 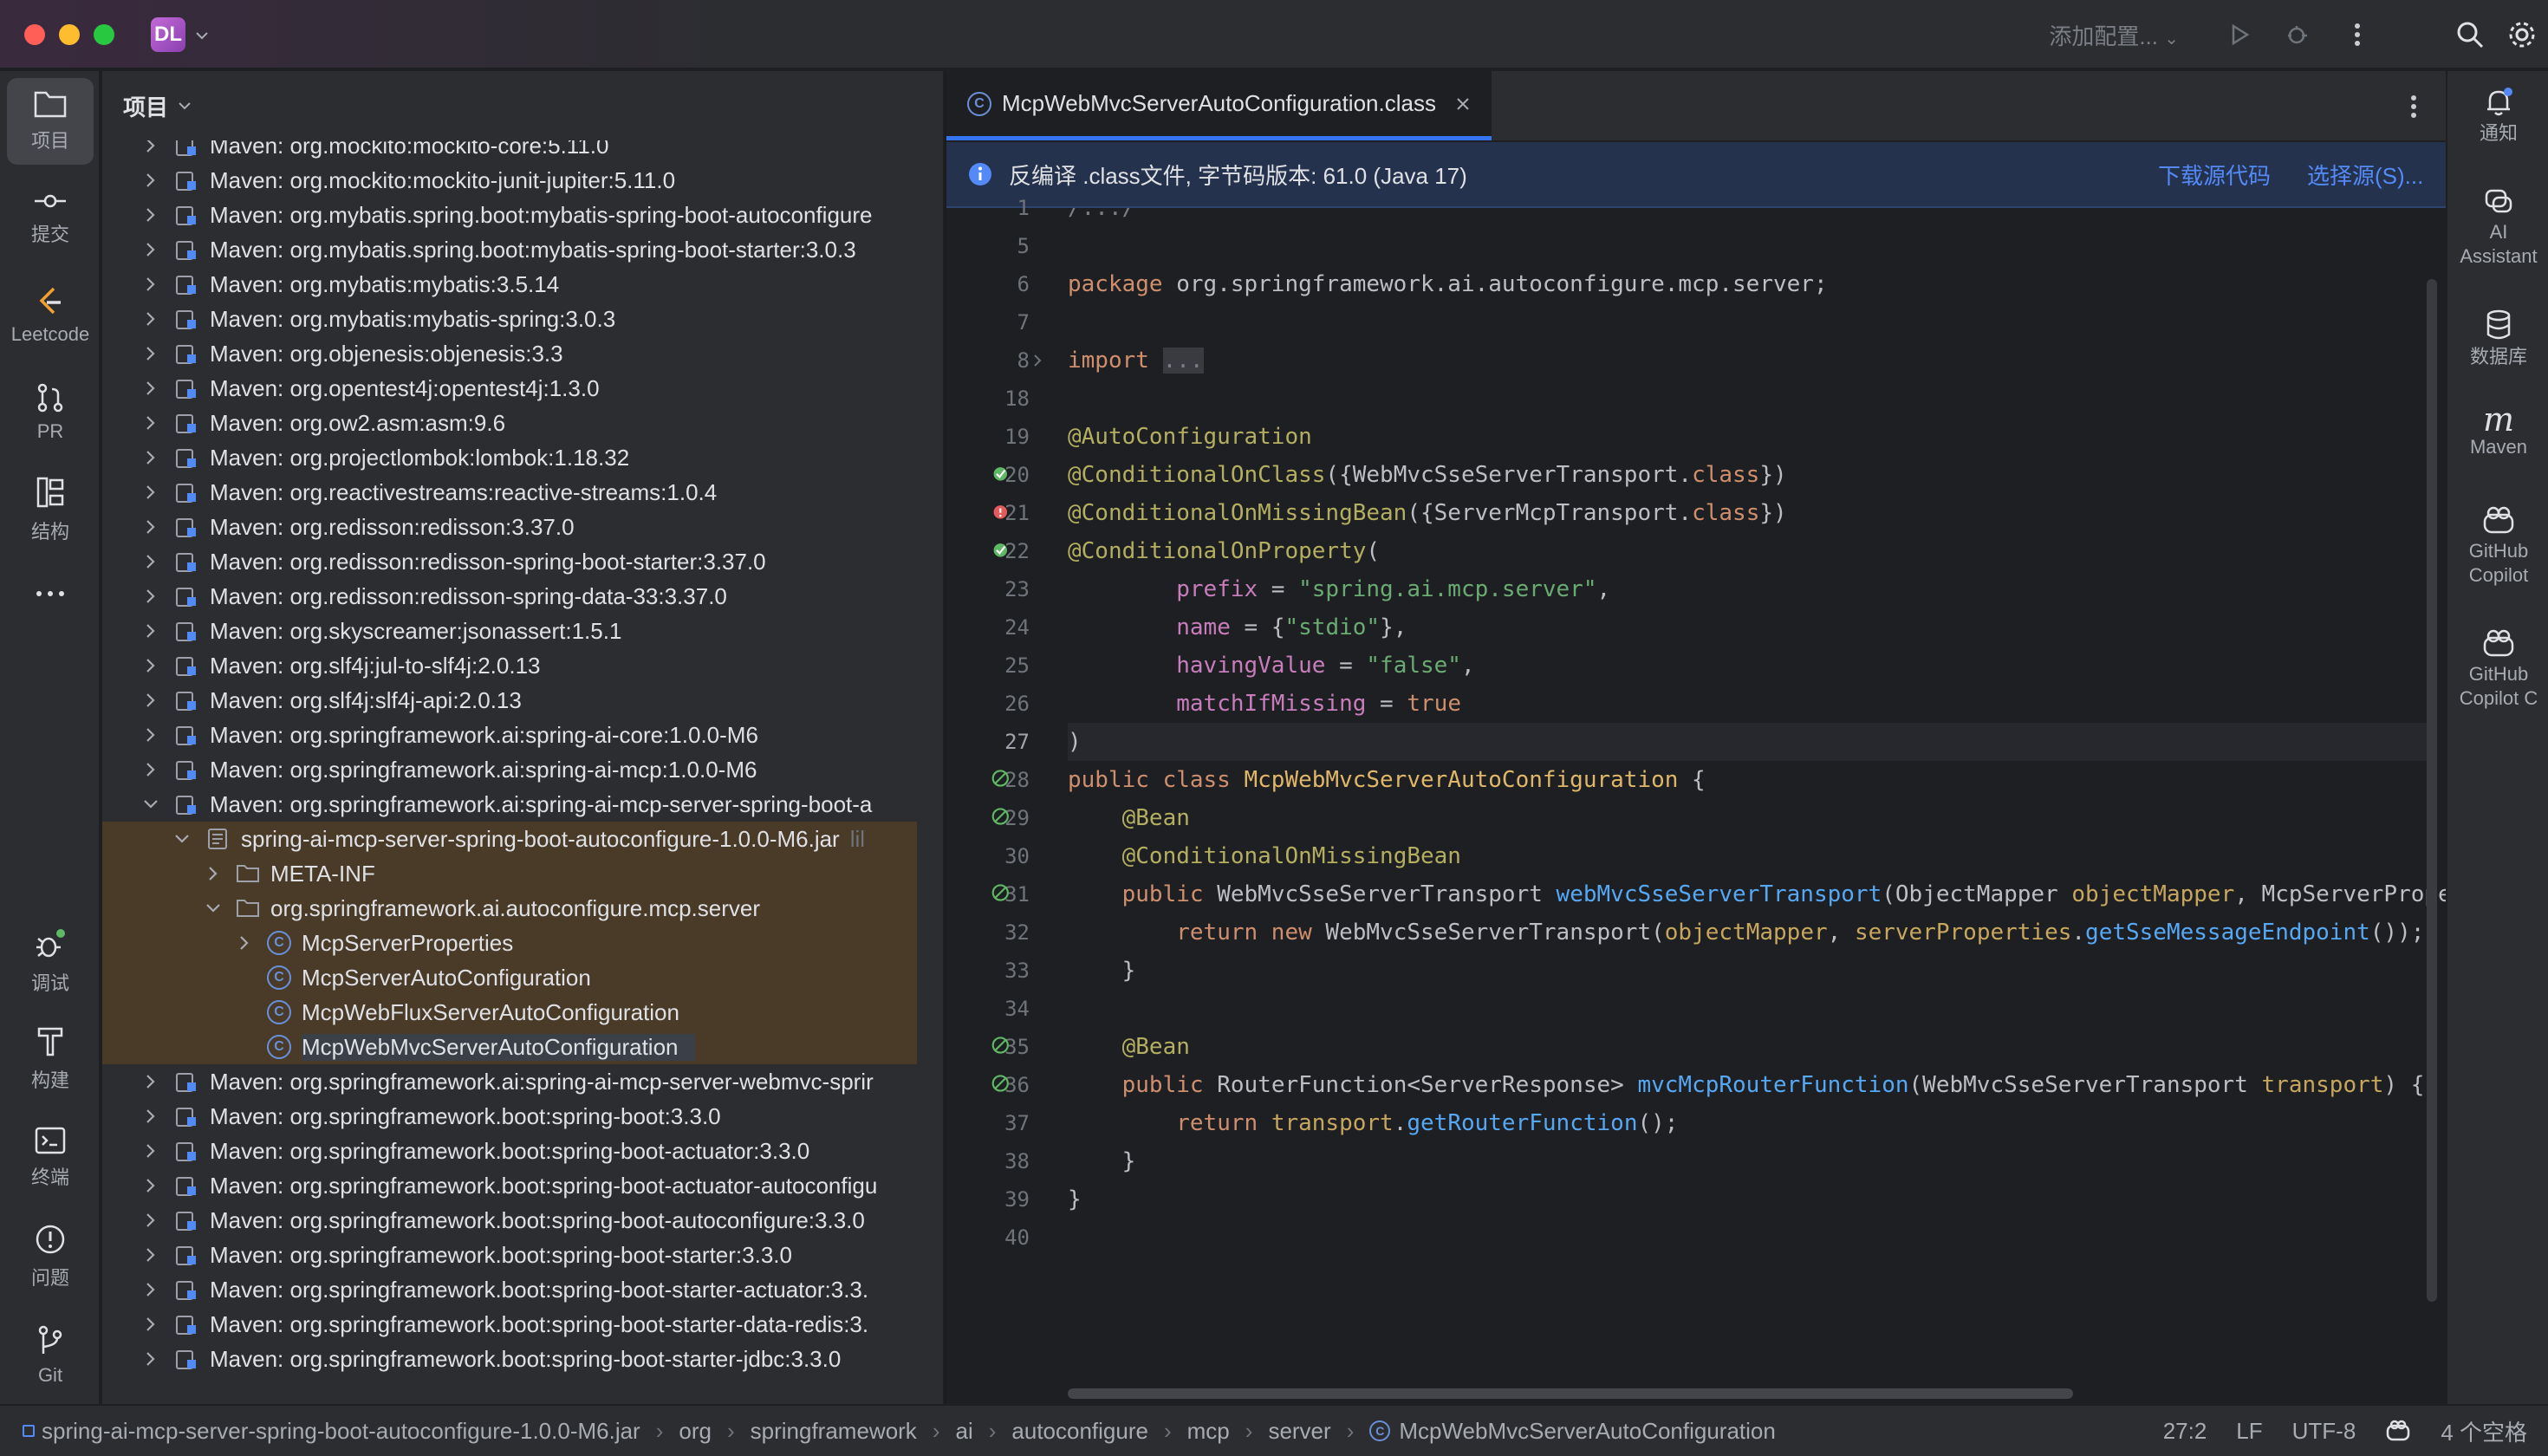 What do you see at coordinates (50, 1158) in the screenshot?
I see `tool-terminal: 终端` at bounding box center [50, 1158].